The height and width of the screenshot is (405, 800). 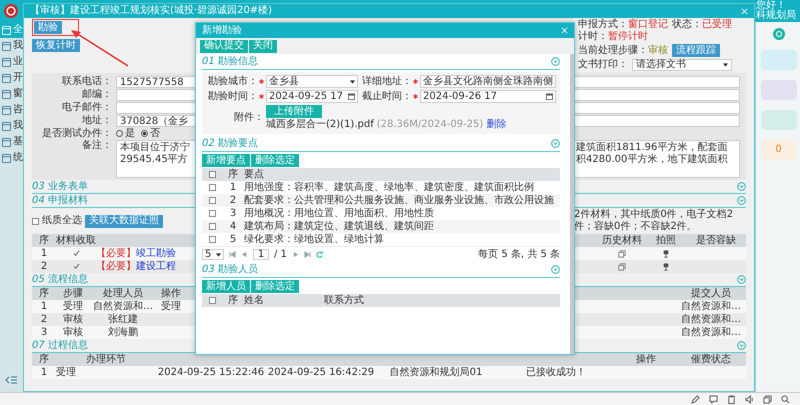 I want to click on section-title: 07 过程信息, so click(x=60, y=346).